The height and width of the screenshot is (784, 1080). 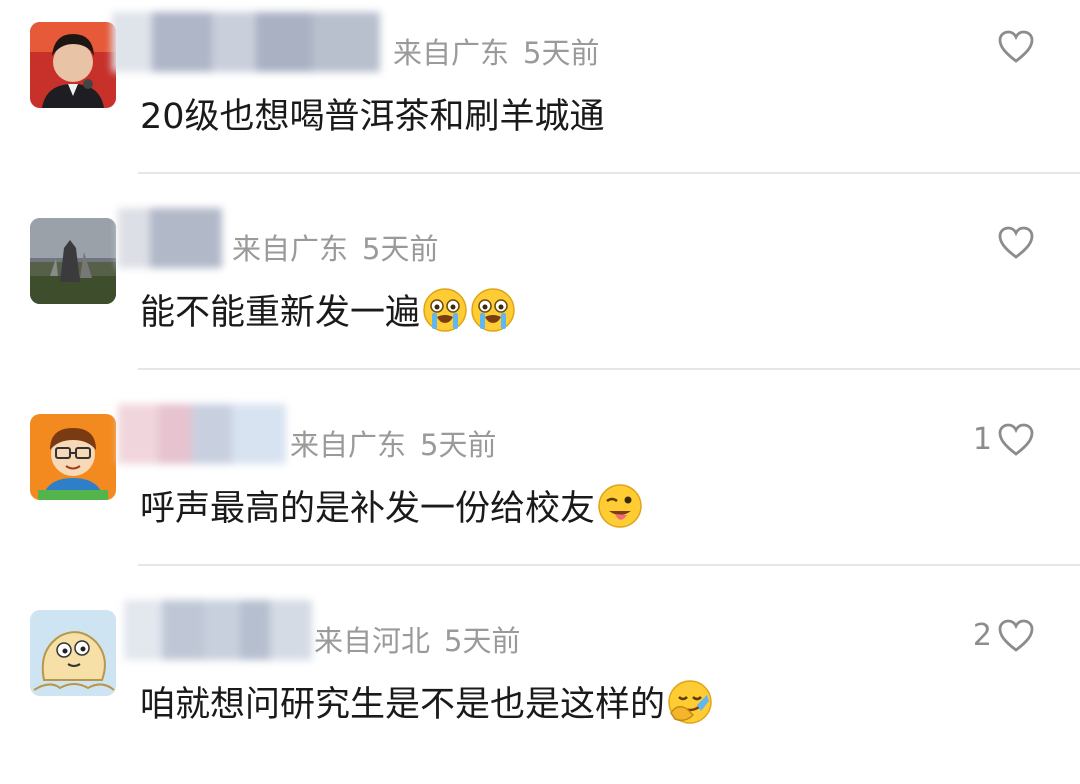 I want to click on like-button: 2, so click(x=1003, y=635).